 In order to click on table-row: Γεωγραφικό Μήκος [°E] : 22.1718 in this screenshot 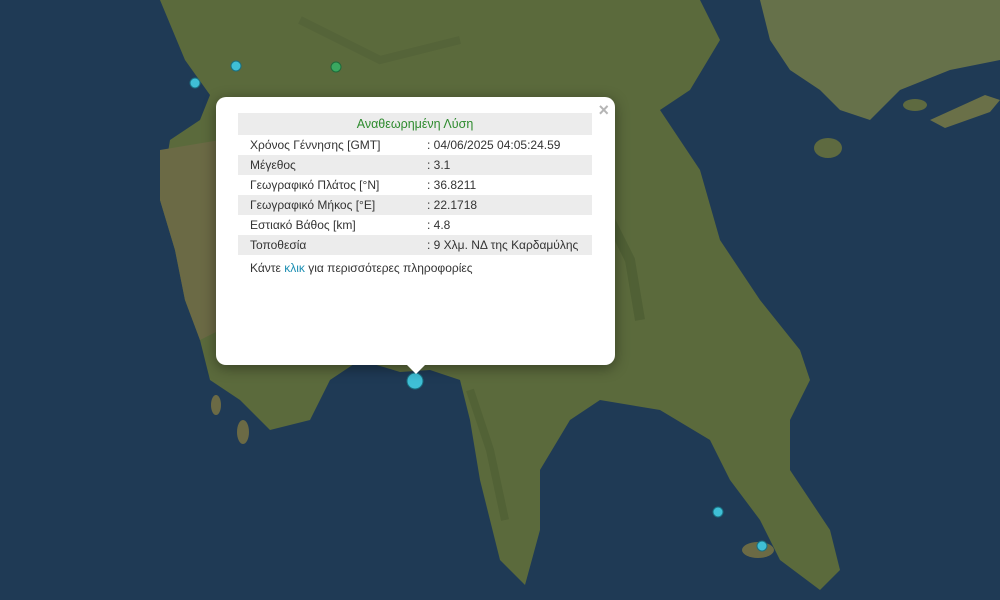, I will do `click(415, 205)`.